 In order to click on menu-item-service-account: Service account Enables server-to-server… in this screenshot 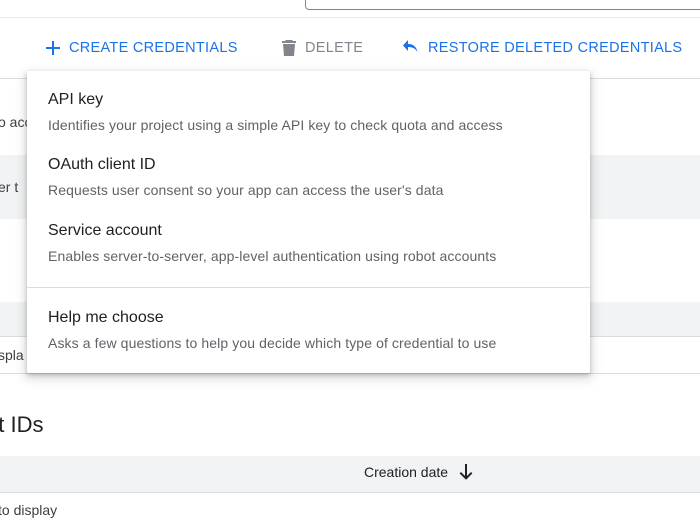, I will do `click(308, 240)`.